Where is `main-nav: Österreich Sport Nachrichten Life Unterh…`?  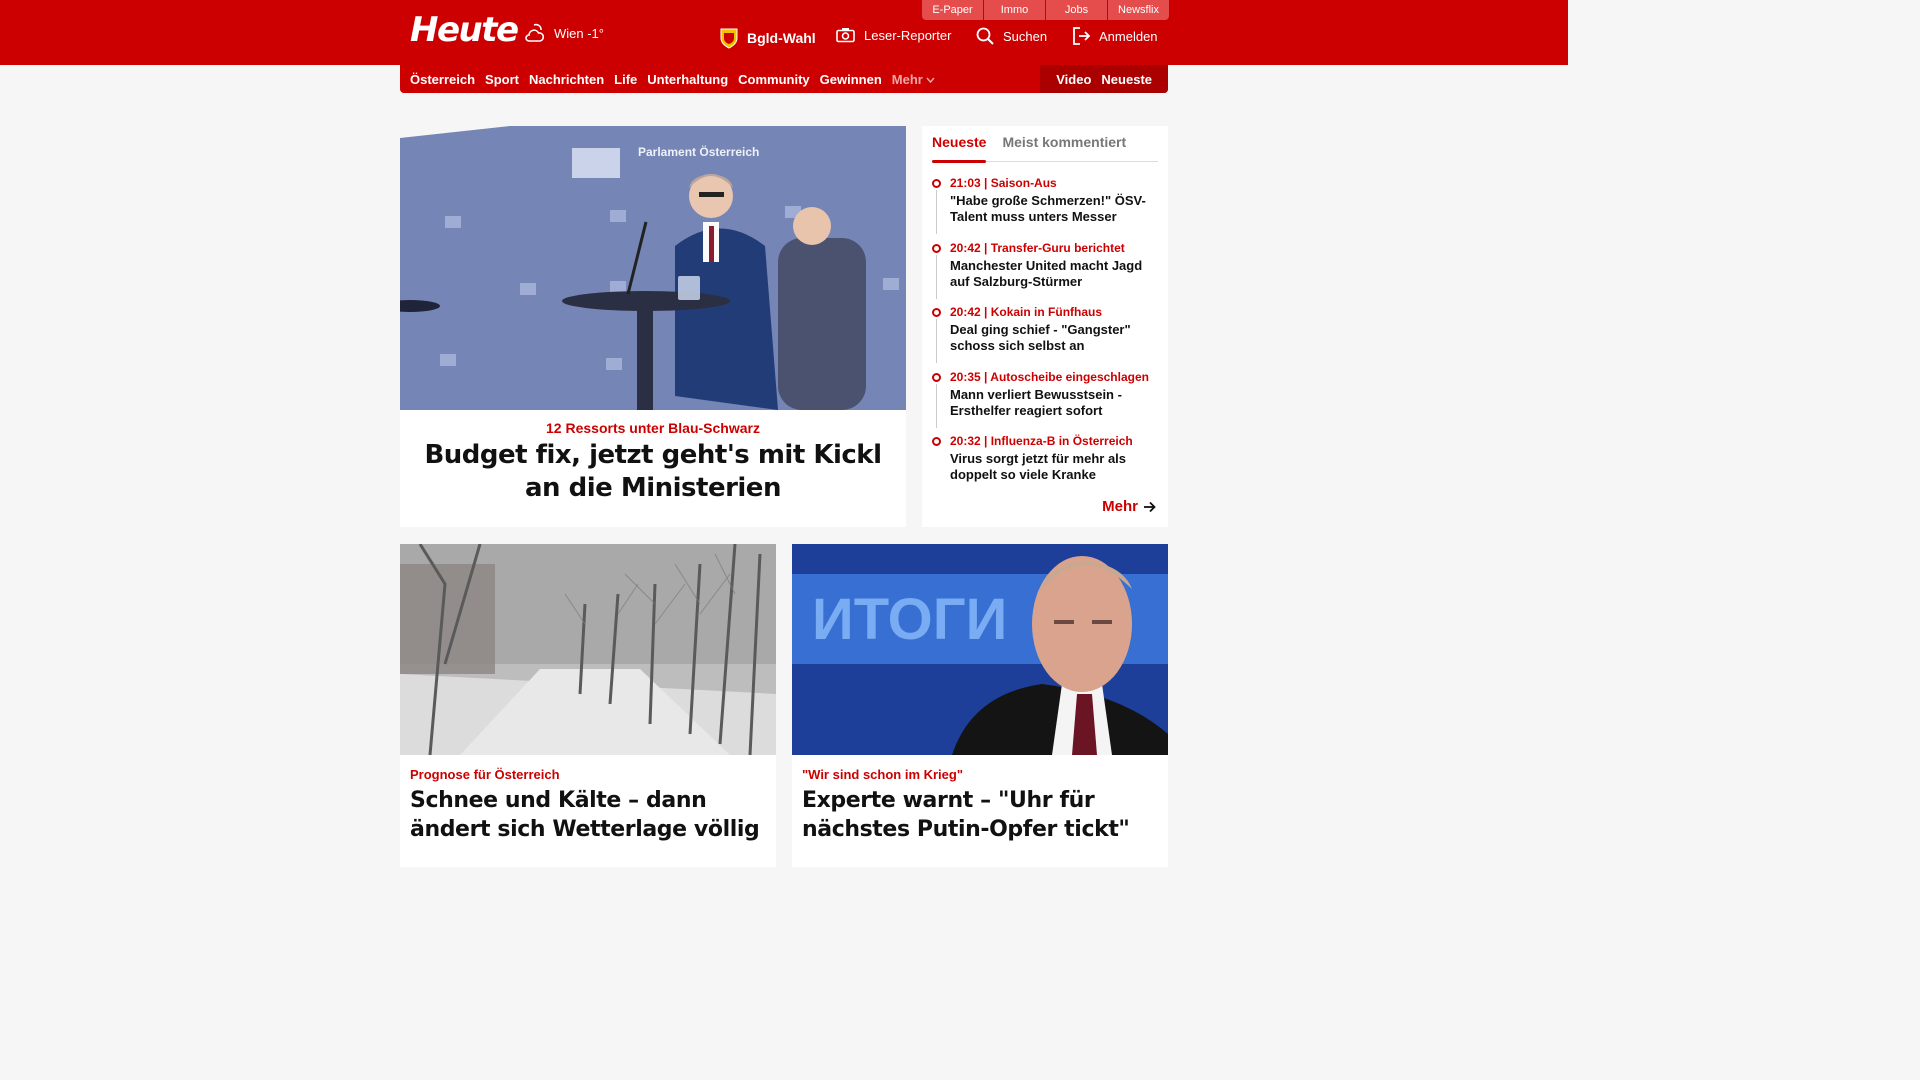 main-nav: Österreich Sport Nachrichten Life Unterh… is located at coordinates (784, 79).